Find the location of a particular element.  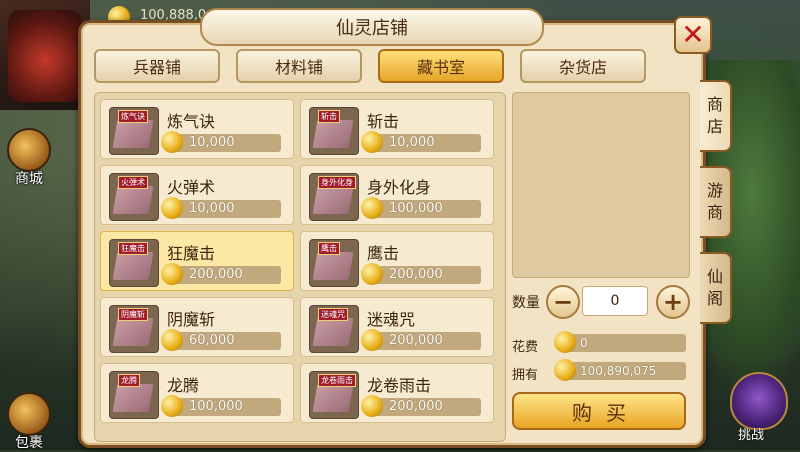

shop-title: 仙灵店铺 is located at coordinates (372, 27).